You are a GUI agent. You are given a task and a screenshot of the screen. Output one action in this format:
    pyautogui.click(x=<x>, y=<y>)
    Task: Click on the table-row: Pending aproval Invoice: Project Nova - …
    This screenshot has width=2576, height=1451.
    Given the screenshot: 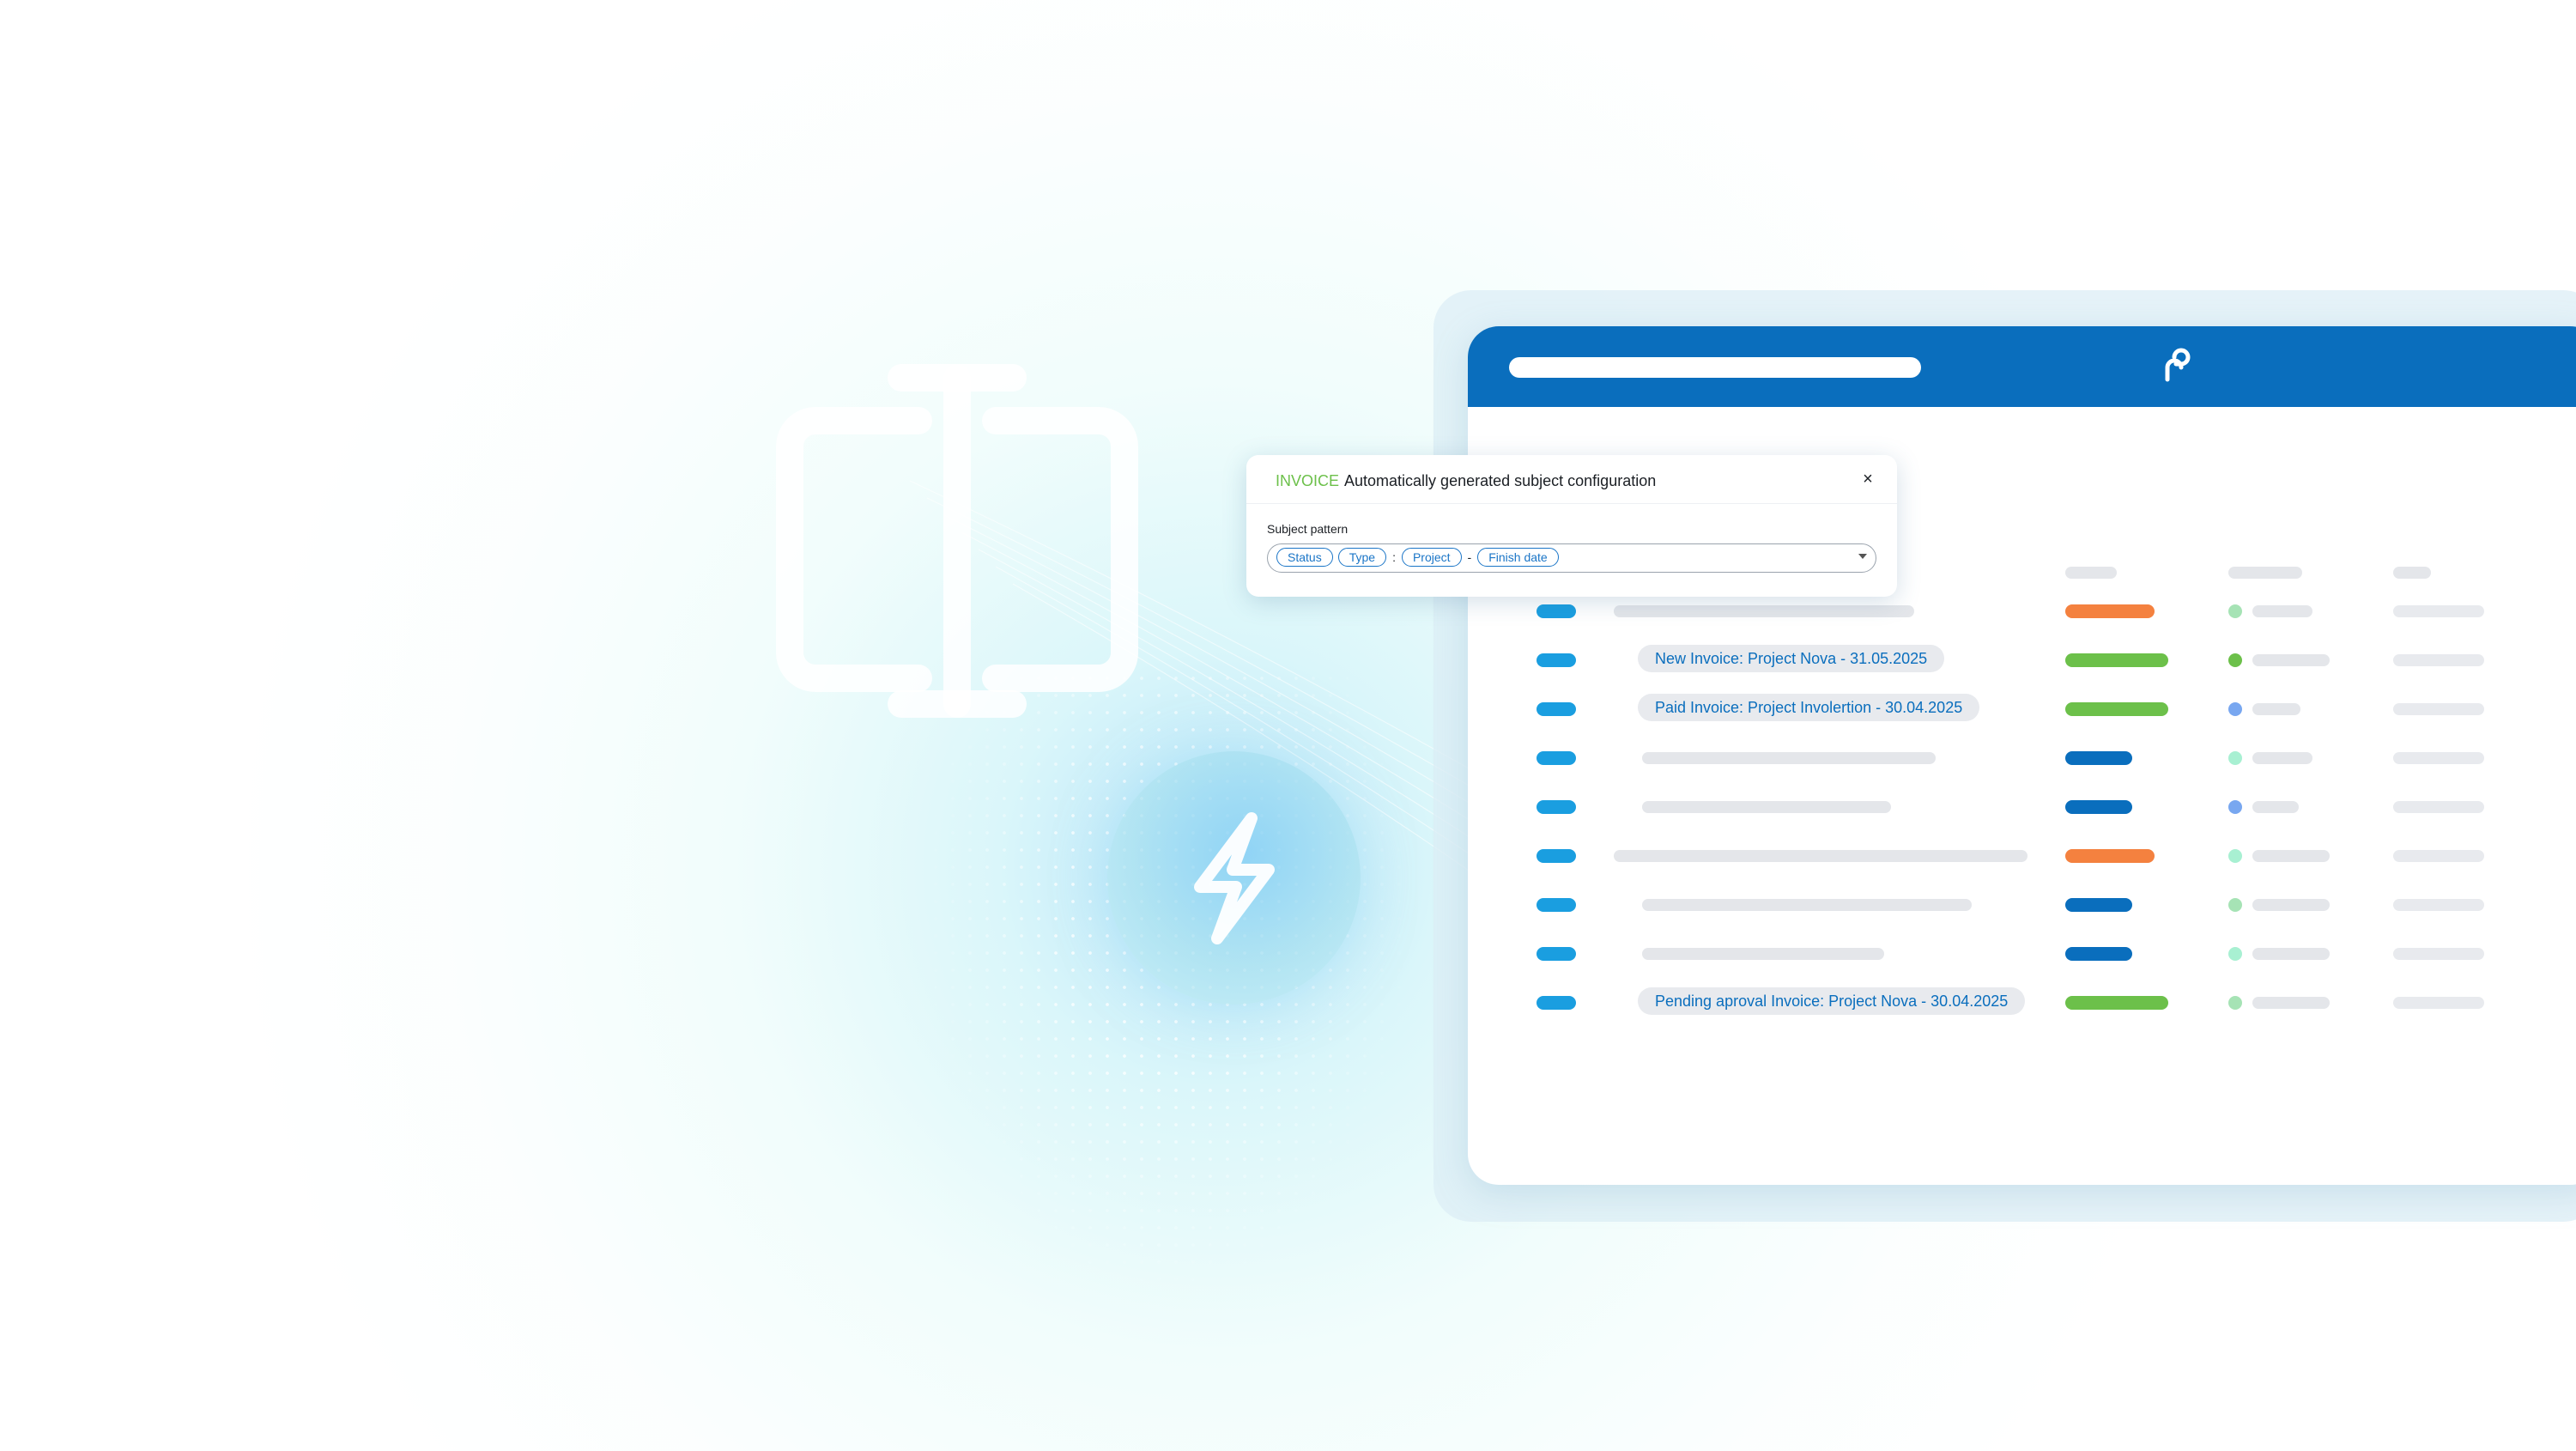 What is the action you would take?
    pyautogui.click(x=2022, y=1003)
    